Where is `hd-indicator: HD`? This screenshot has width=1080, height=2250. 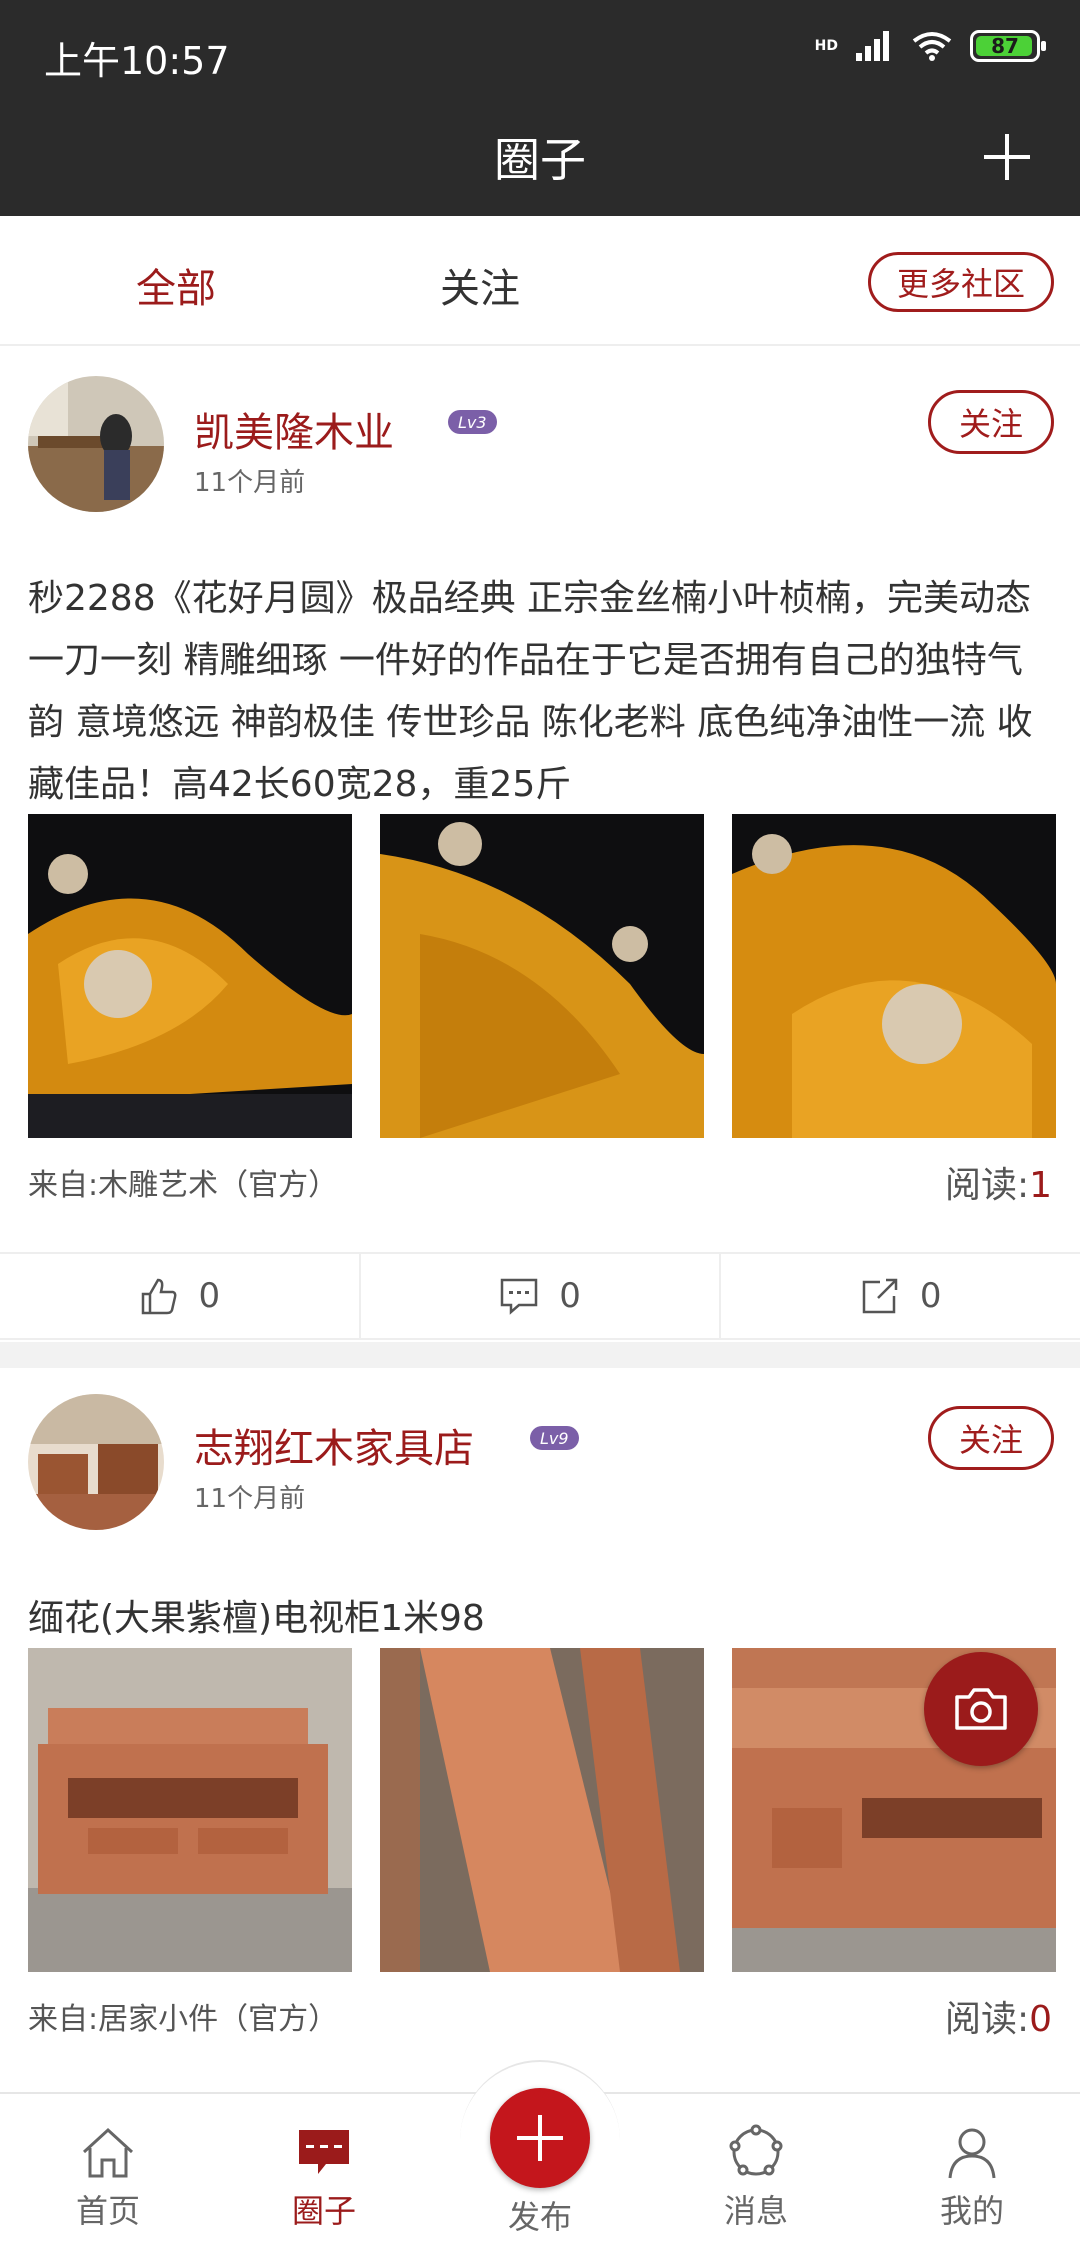 hd-indicator: HD is located at coordinates (826, 46).